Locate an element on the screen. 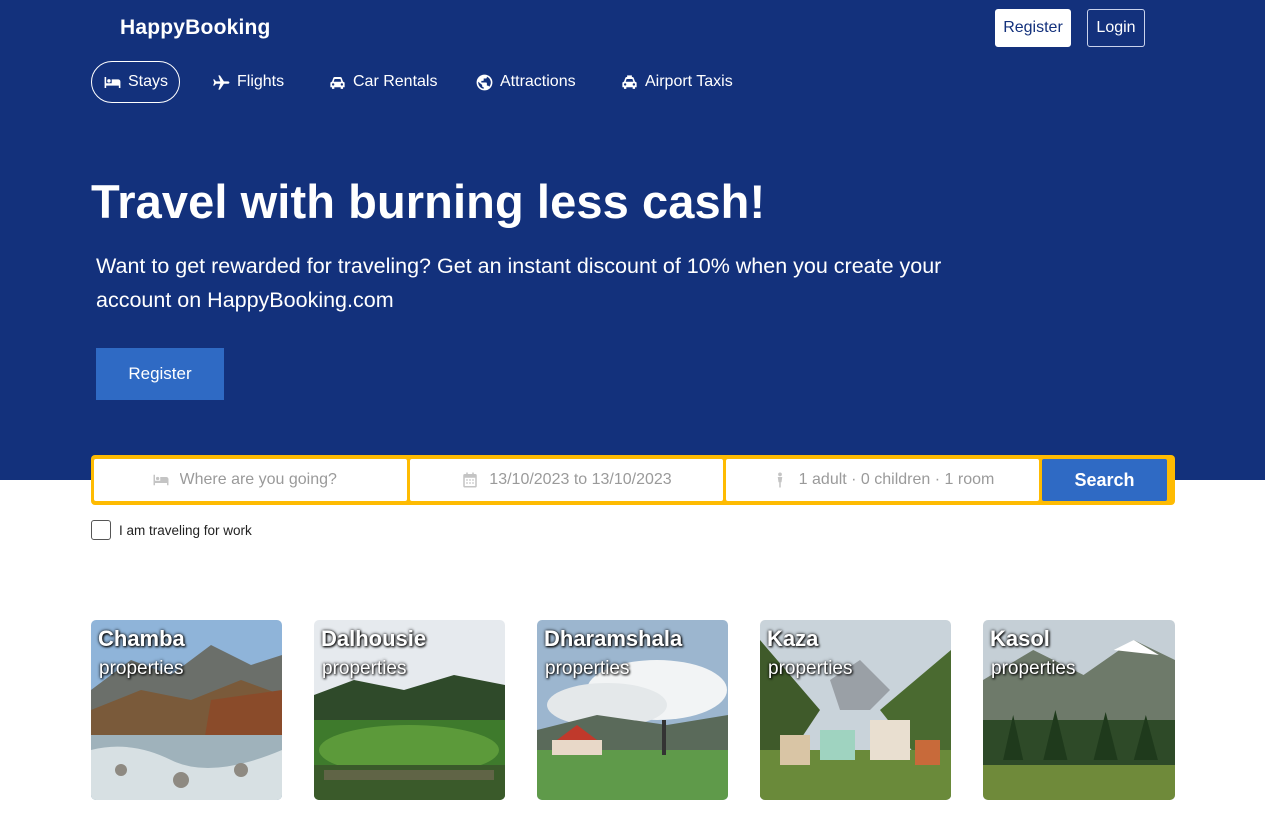 The width and height of the screenshot is (1265, 824). hero-register-button: Register is located at coordinates (160, 374).